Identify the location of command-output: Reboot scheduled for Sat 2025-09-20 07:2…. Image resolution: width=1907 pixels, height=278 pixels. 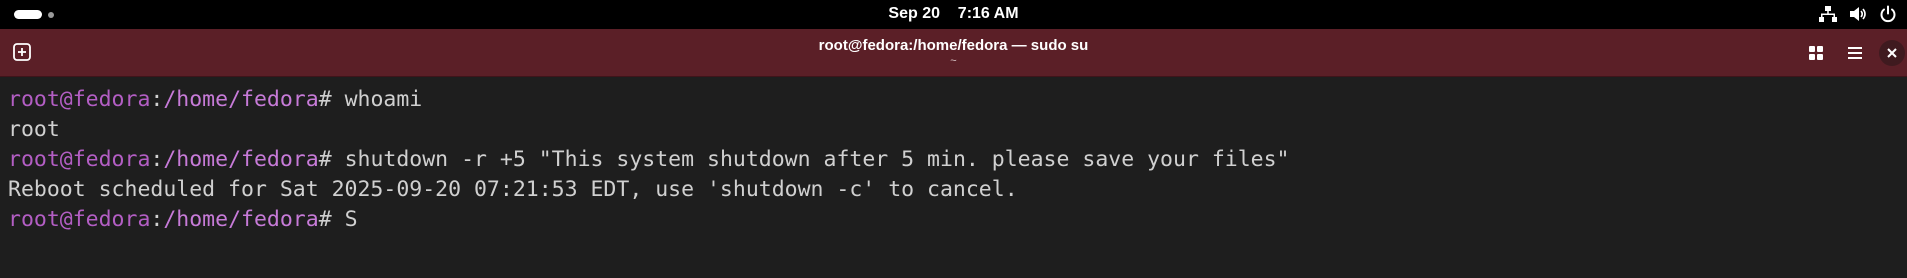
(513, 189).